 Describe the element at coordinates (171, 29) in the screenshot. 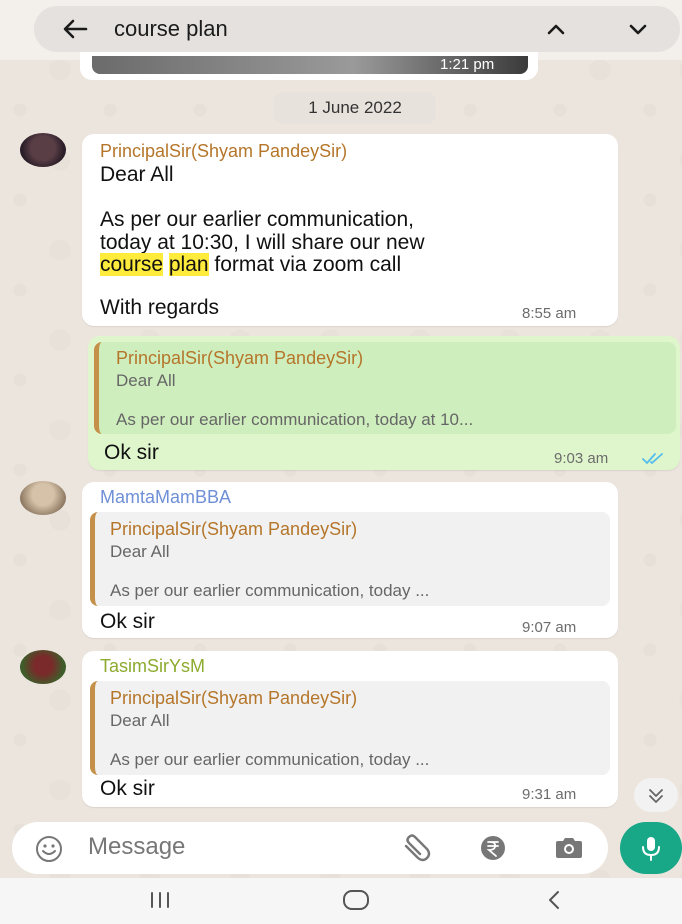

I see `search-input: course plan` at that location.